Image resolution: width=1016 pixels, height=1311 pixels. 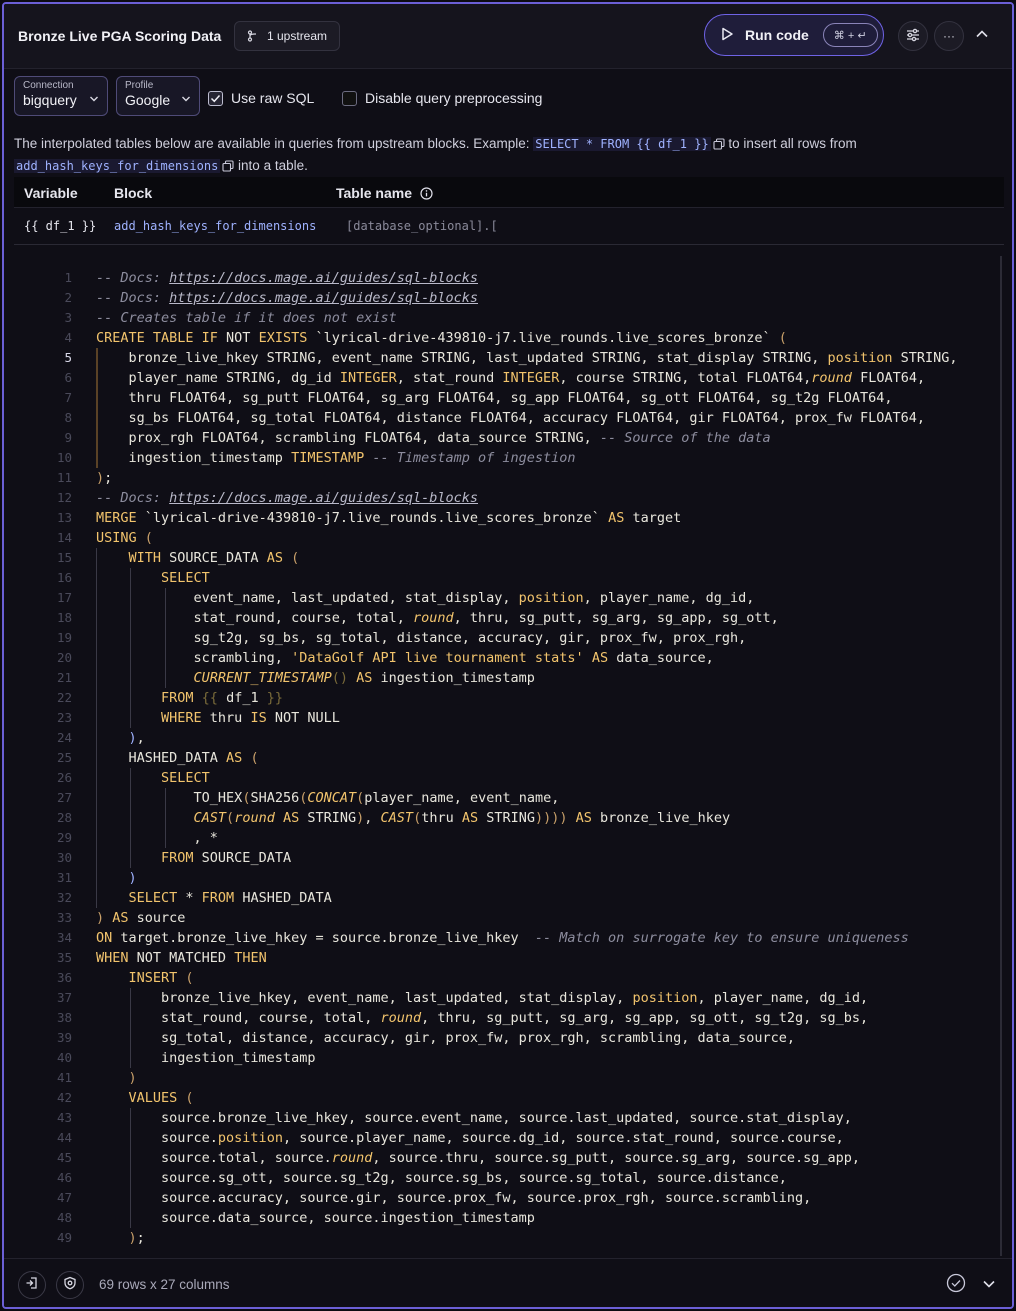 I want to click on row-table-name: [database_optional].[, so click(x=422, y=226).